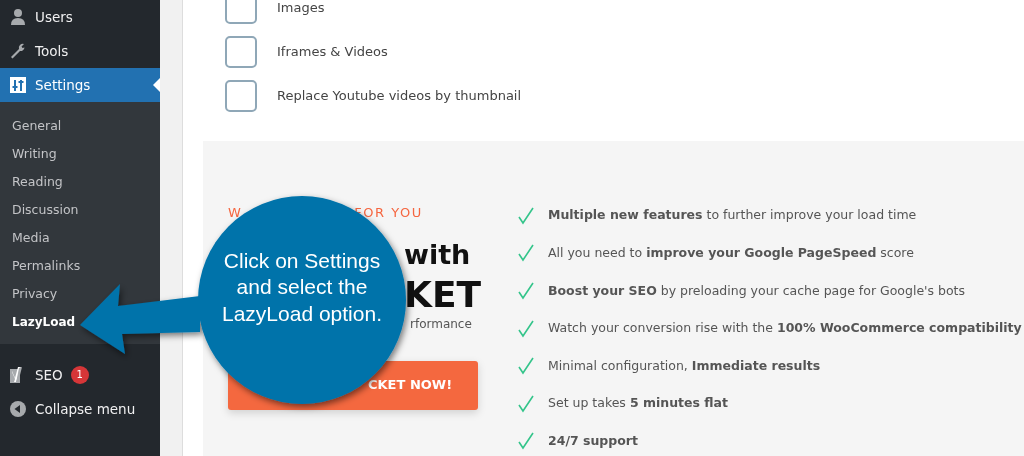 The width and height of the screenshot is (1024, 456). What do you see at coordinates (34, 154) in the screenshot?
I see `submenu-item: Writing` at bounding box center [34, 154].